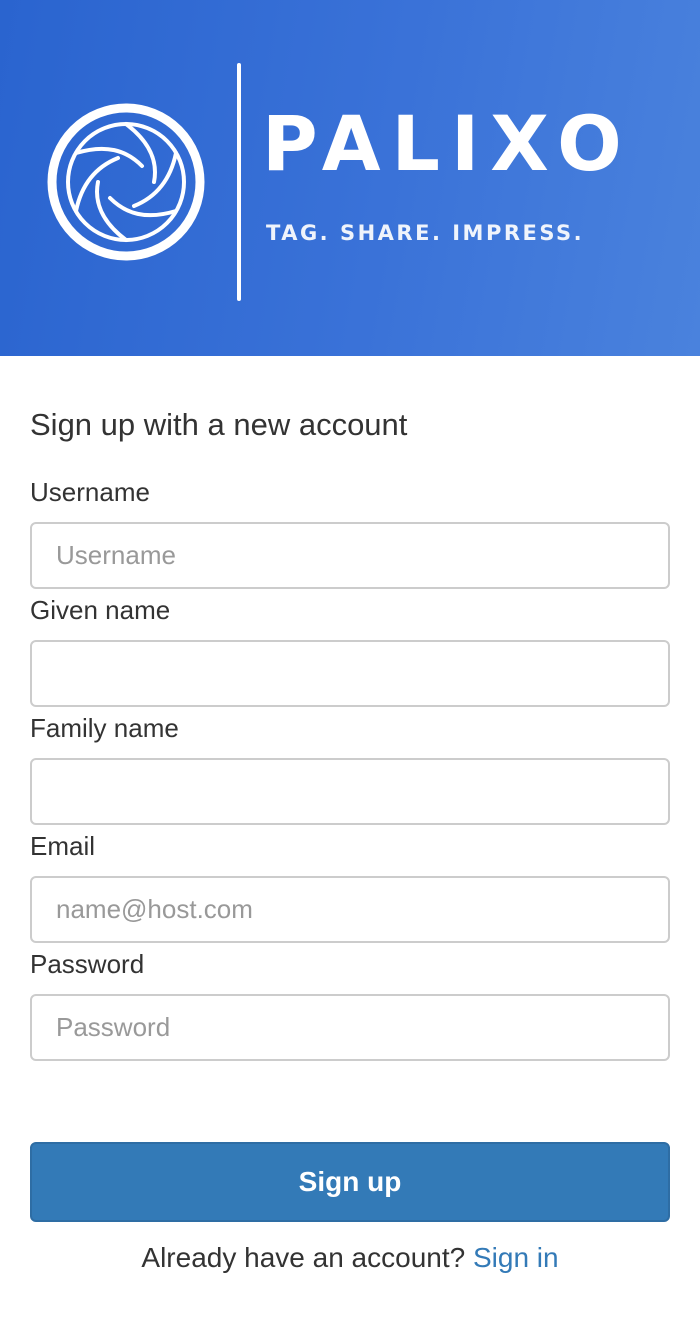  What do you see at coordinates (350, 1182) in the screenshot?
I see `signup-button: Sign up` at bounding box center [350, 1182].